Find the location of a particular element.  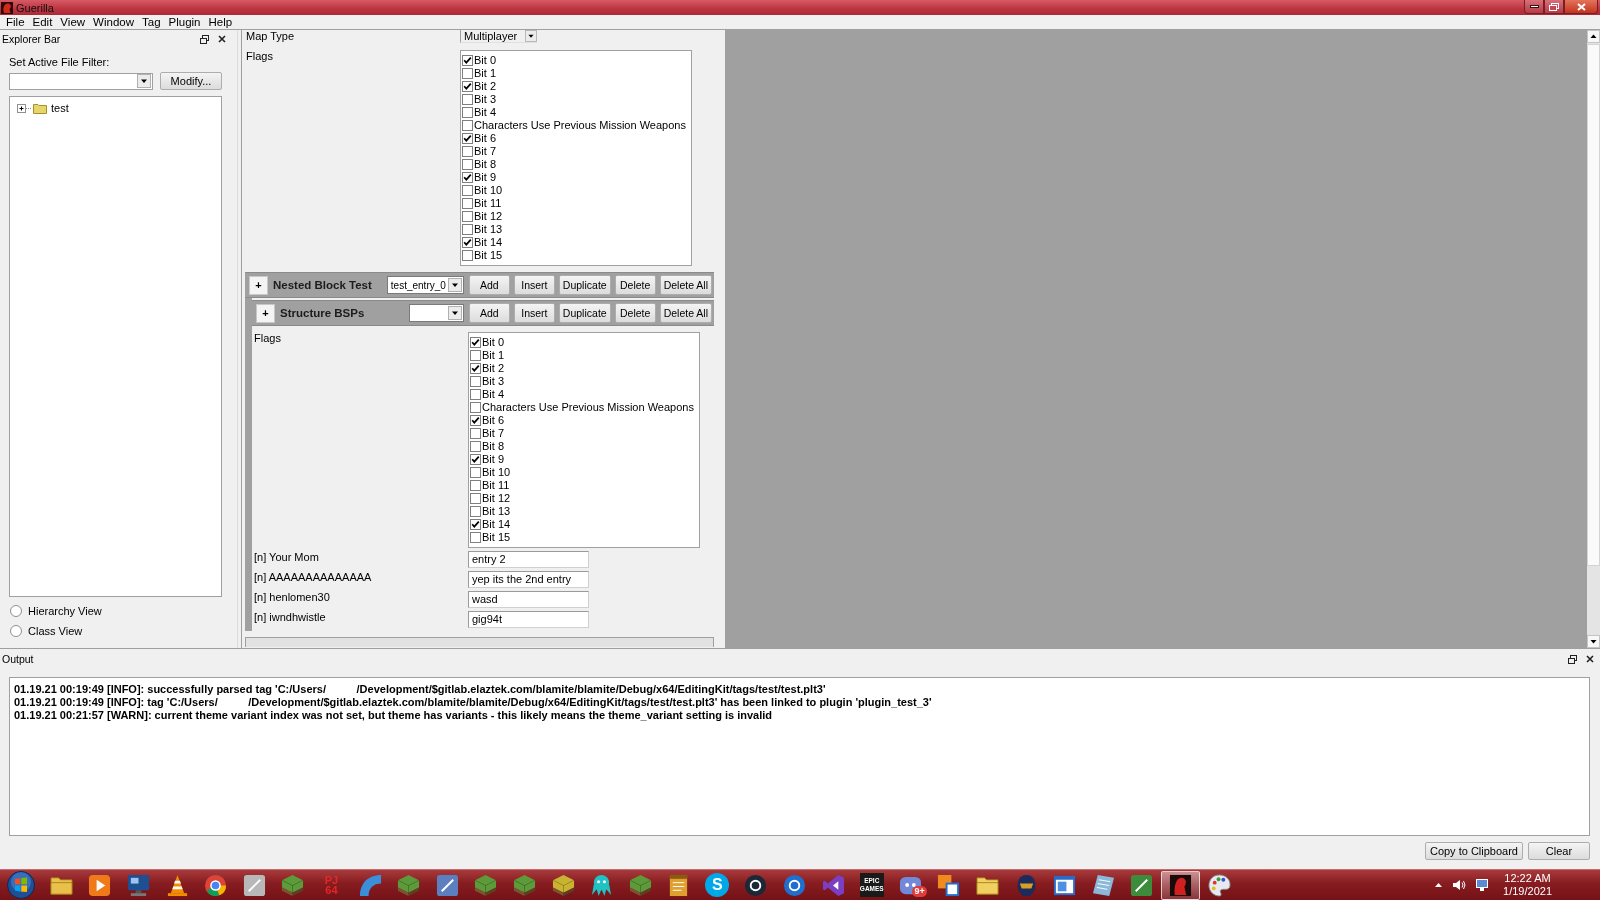

menu-item: View is located at coordinates (73, 22).